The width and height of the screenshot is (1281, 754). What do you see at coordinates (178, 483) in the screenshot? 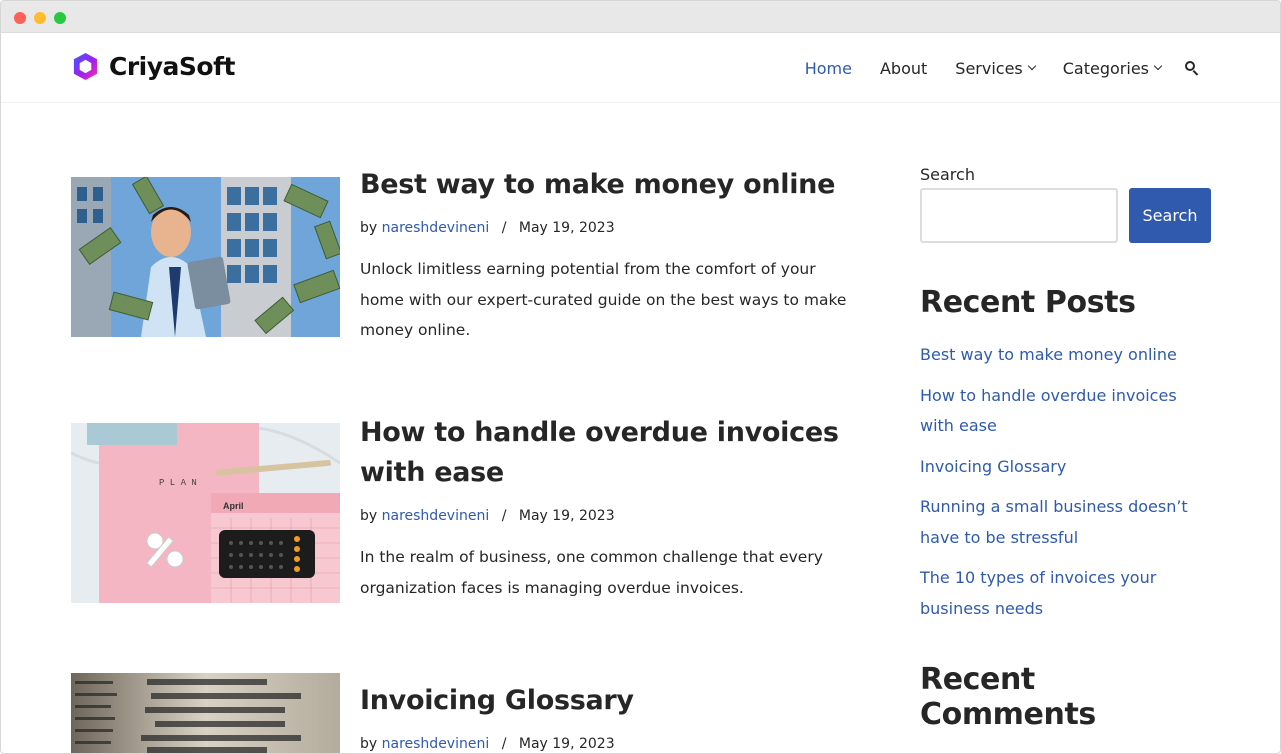
I see `plan-letters: P L A N` at bounding box center [178, 483].